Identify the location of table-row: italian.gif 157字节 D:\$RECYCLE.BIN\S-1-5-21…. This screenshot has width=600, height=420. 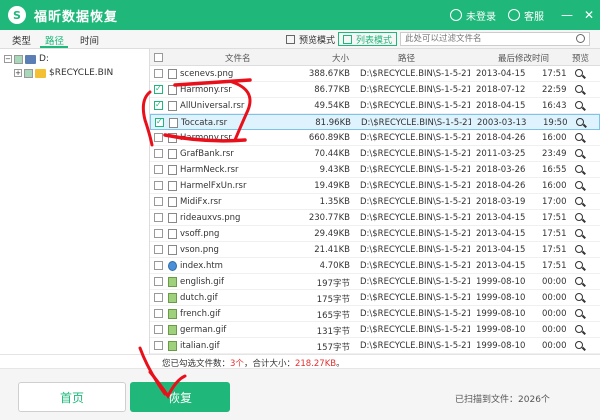
(375, 346).